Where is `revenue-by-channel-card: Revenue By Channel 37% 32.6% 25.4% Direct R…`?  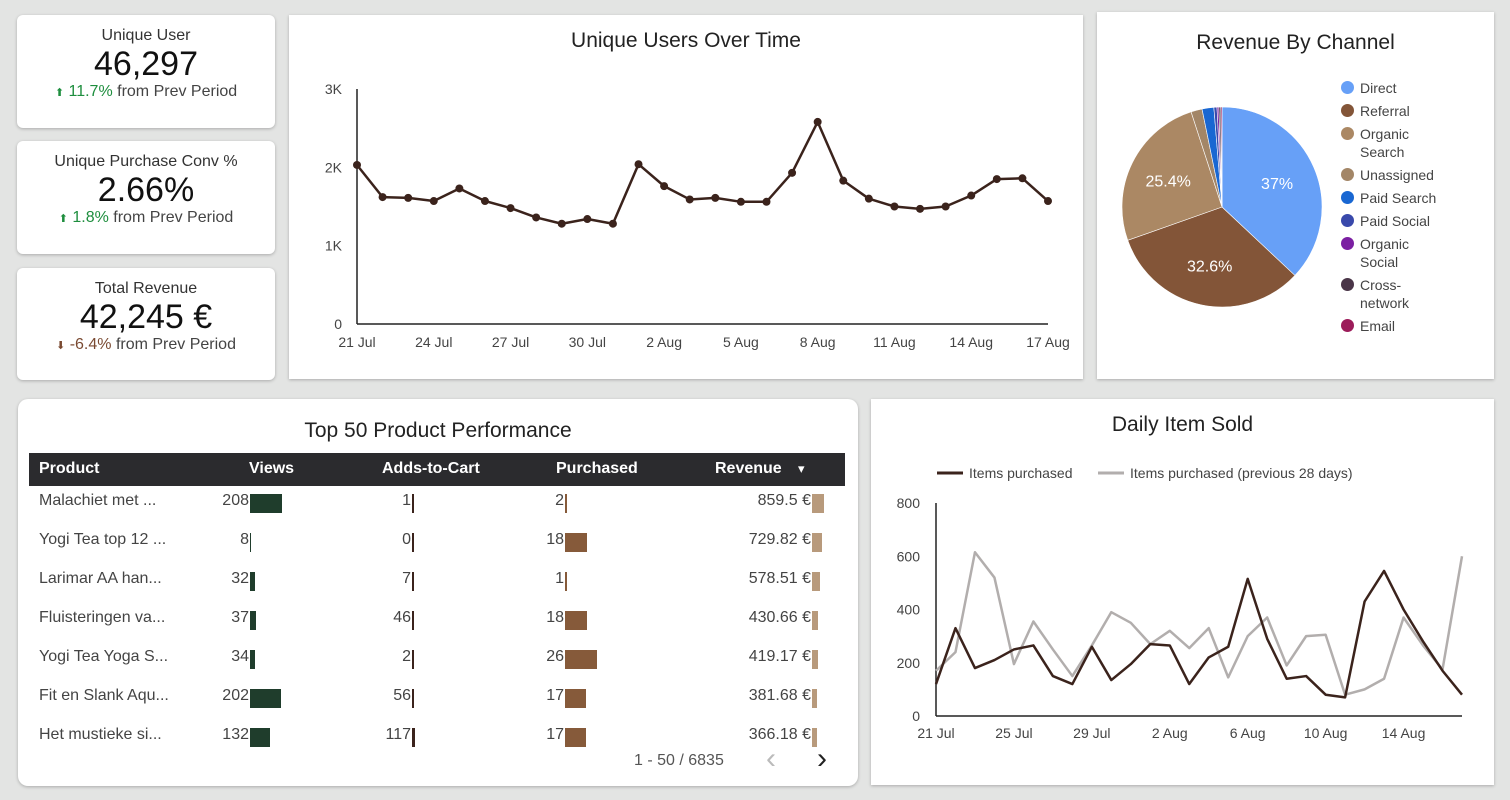
revenue-by-channel-card: Revenue By Channel 37% 32.6% 25.4% Direct R… is located at coordinates (1295, 195).